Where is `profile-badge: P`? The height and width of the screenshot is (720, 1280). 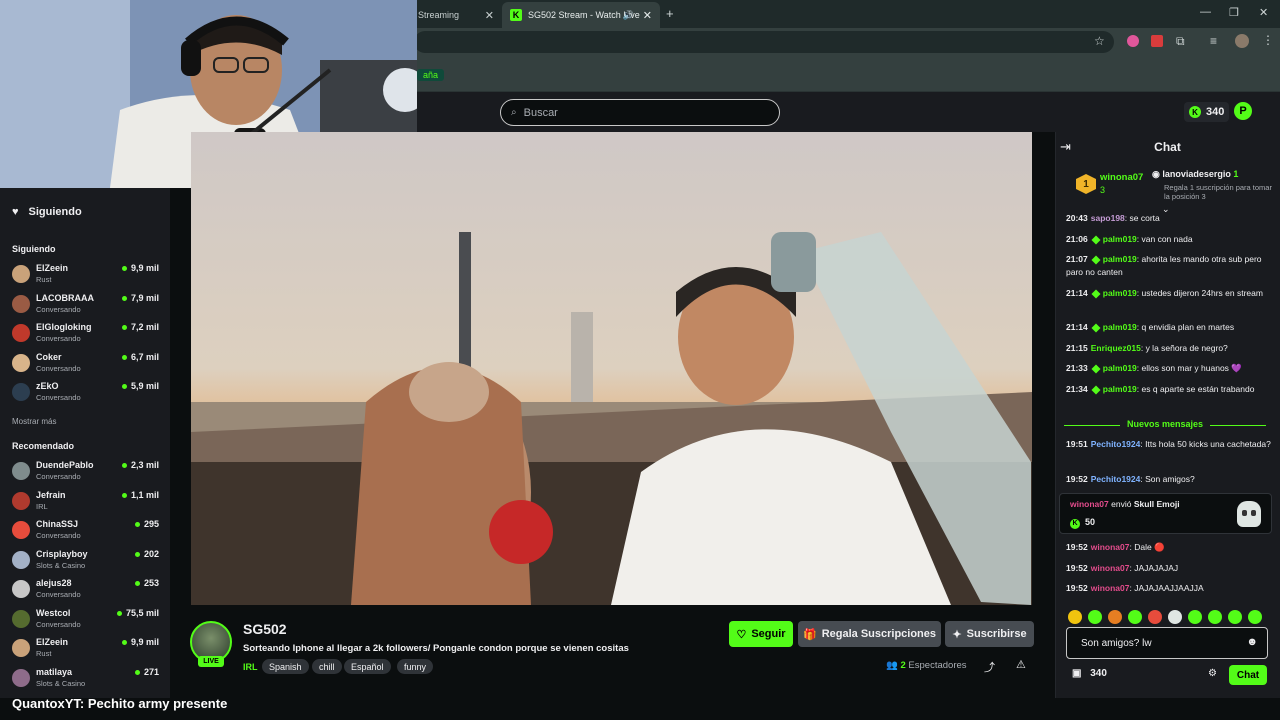 profile-badge: P is located at coordinates (1243, 111).